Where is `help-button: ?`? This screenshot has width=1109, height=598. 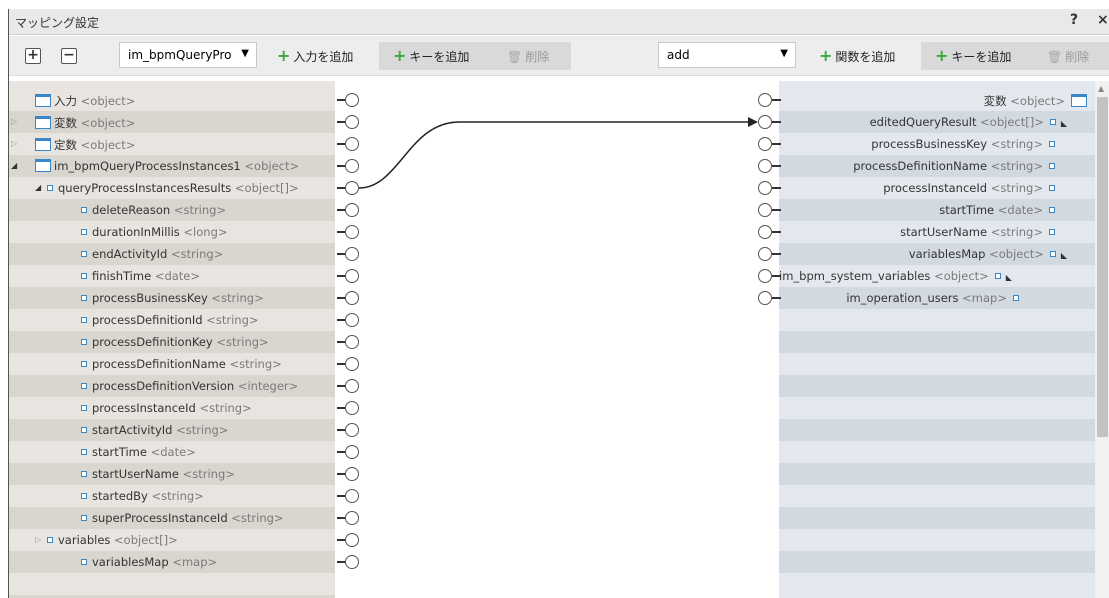
help-button: ? is located at coordinates (1074, 20).